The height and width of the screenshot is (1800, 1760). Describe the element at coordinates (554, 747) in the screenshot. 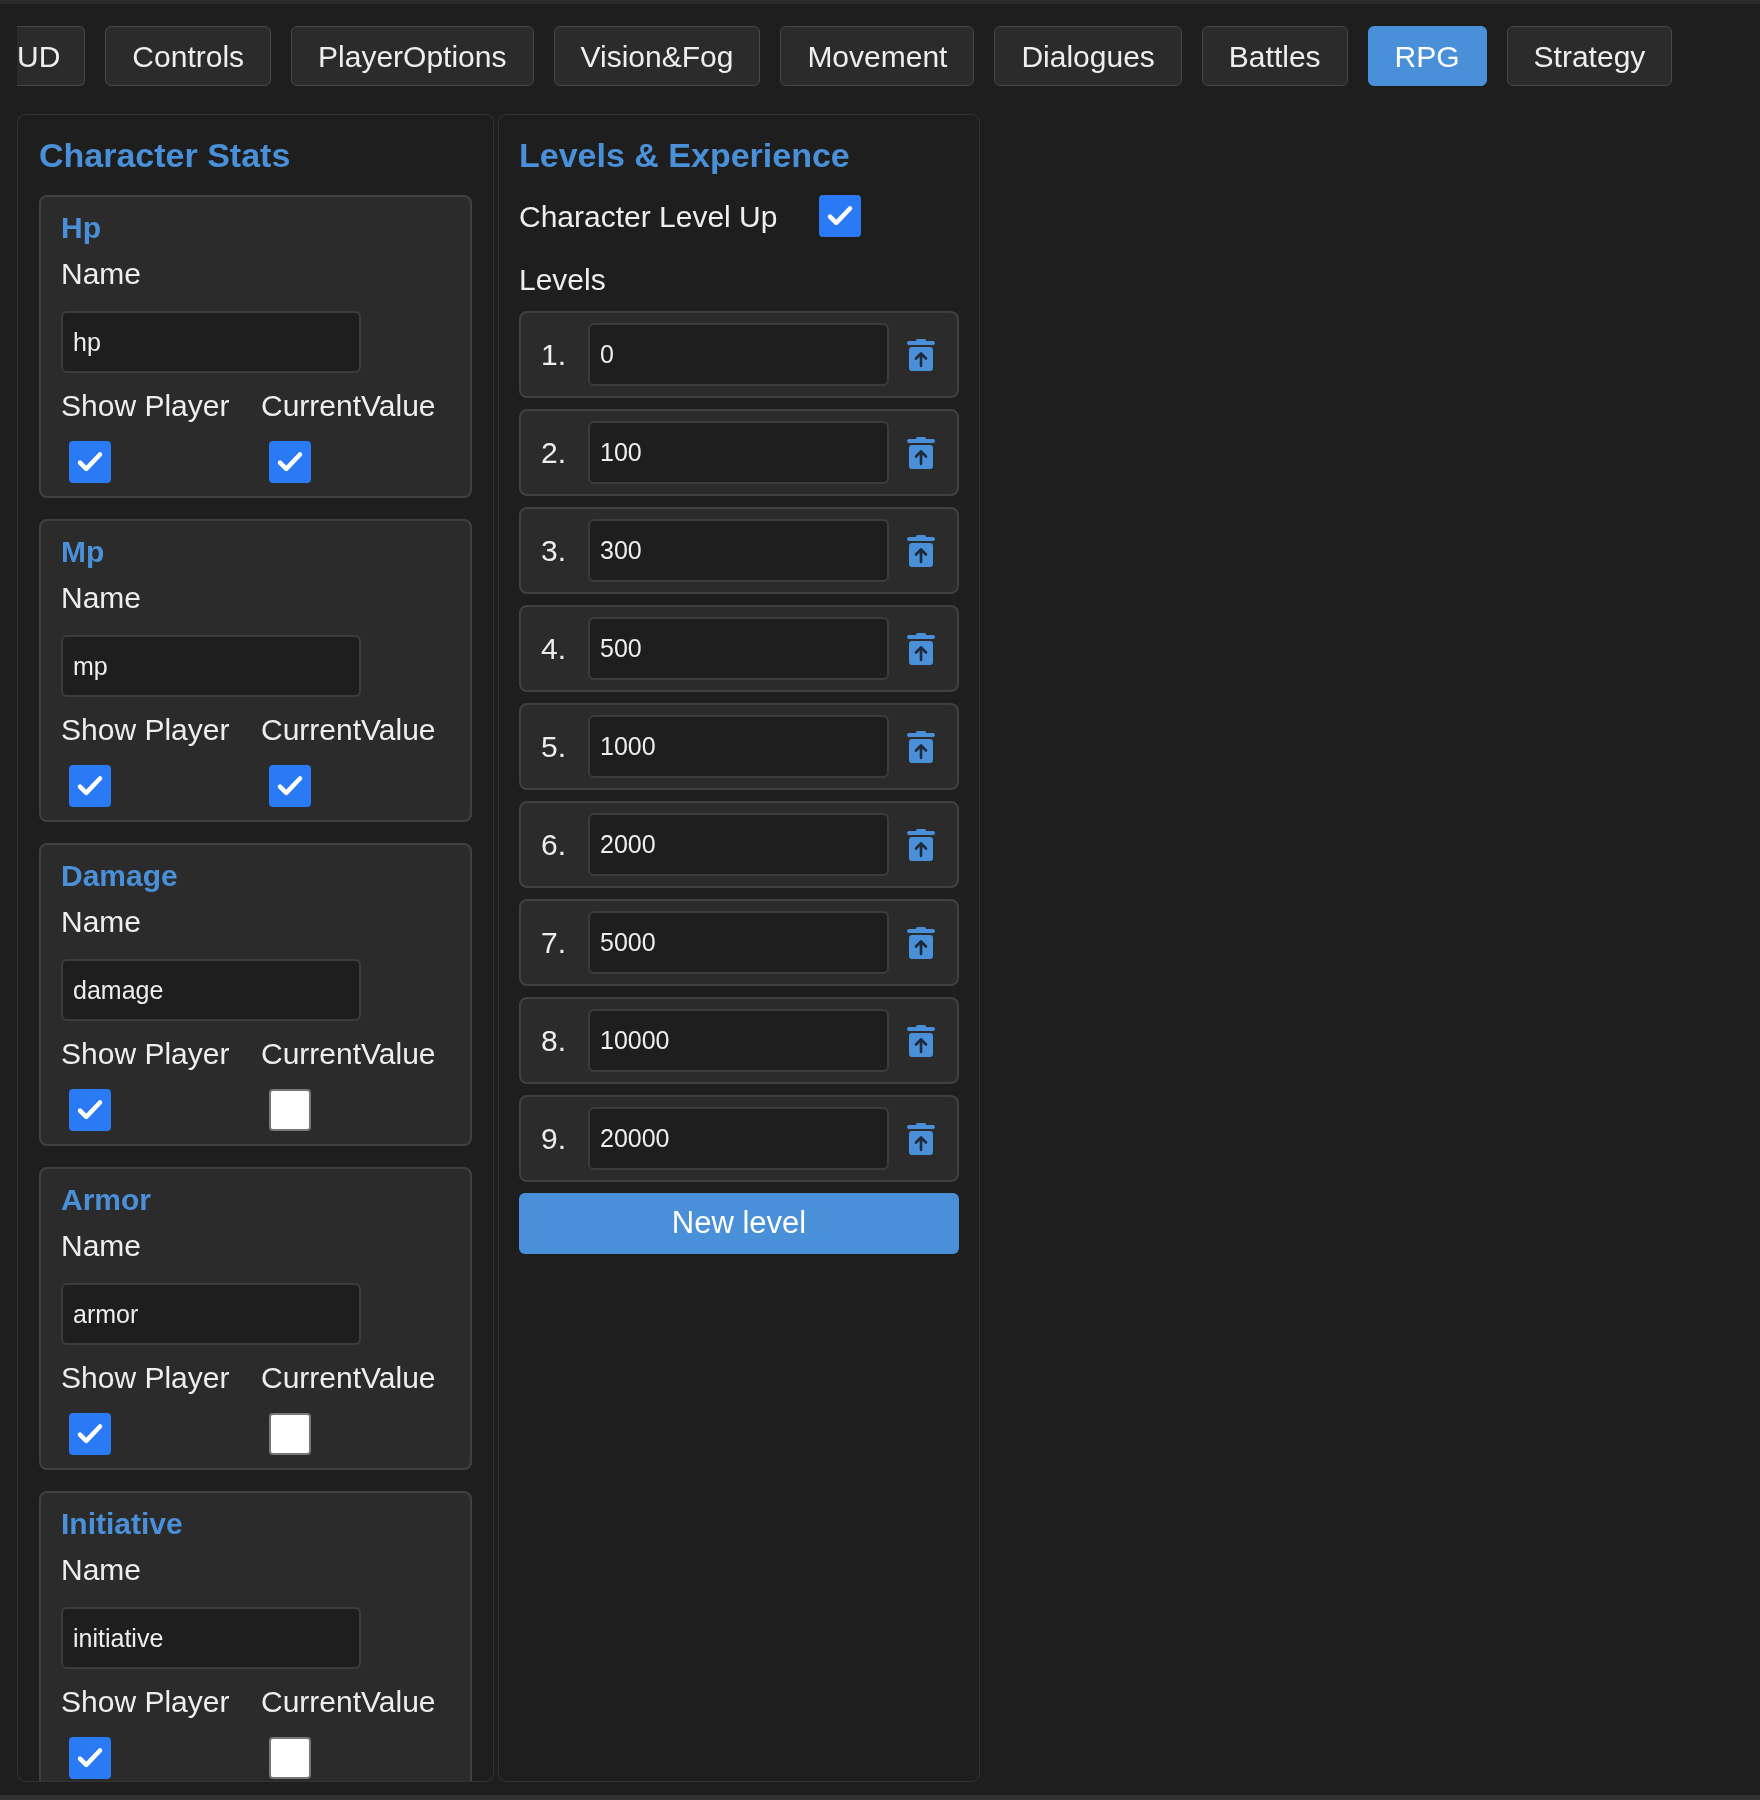

I see `level-number: 5.` at that location.